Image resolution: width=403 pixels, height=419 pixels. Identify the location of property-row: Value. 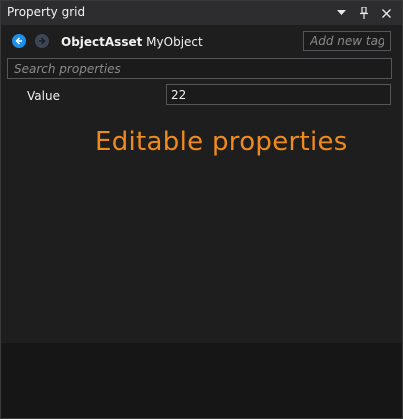
(201, 95).